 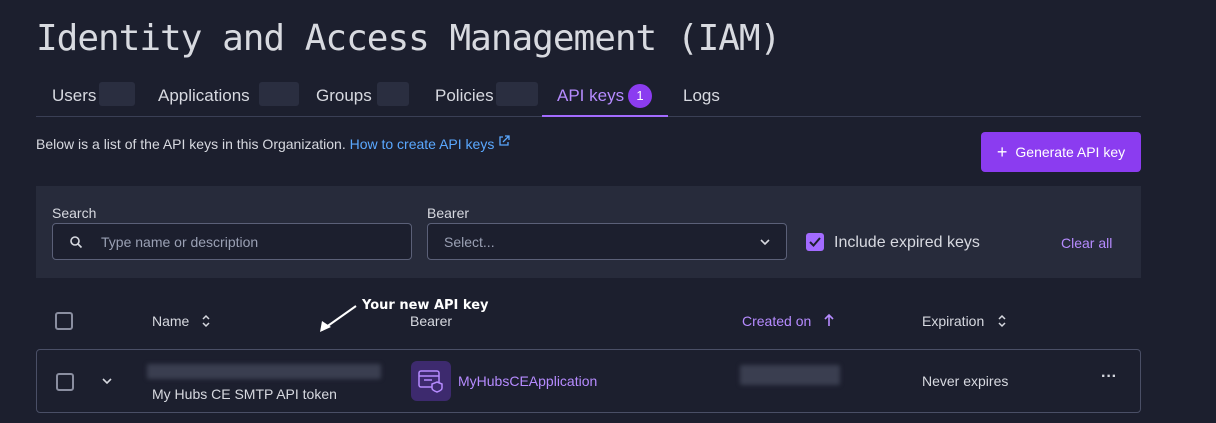 I want to click on tab-api-keys: API keys, so click(x=590, y=96).